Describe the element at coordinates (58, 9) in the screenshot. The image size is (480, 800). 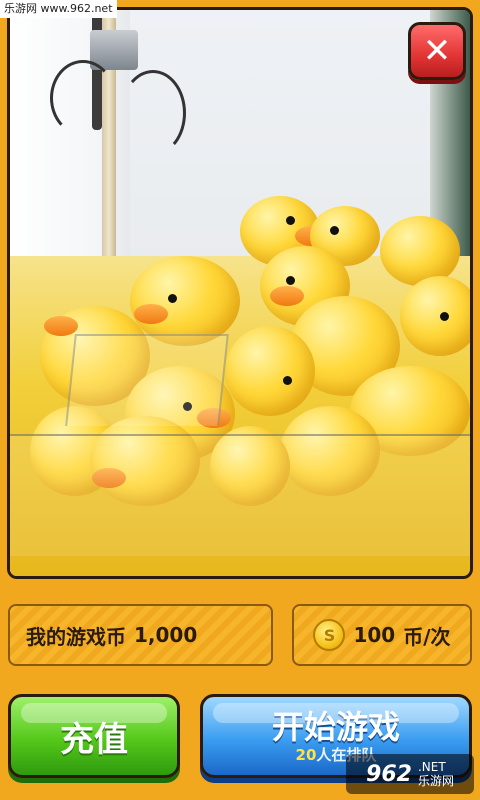
I see `watermark-top: 乐游网 www.962.net` at that location.